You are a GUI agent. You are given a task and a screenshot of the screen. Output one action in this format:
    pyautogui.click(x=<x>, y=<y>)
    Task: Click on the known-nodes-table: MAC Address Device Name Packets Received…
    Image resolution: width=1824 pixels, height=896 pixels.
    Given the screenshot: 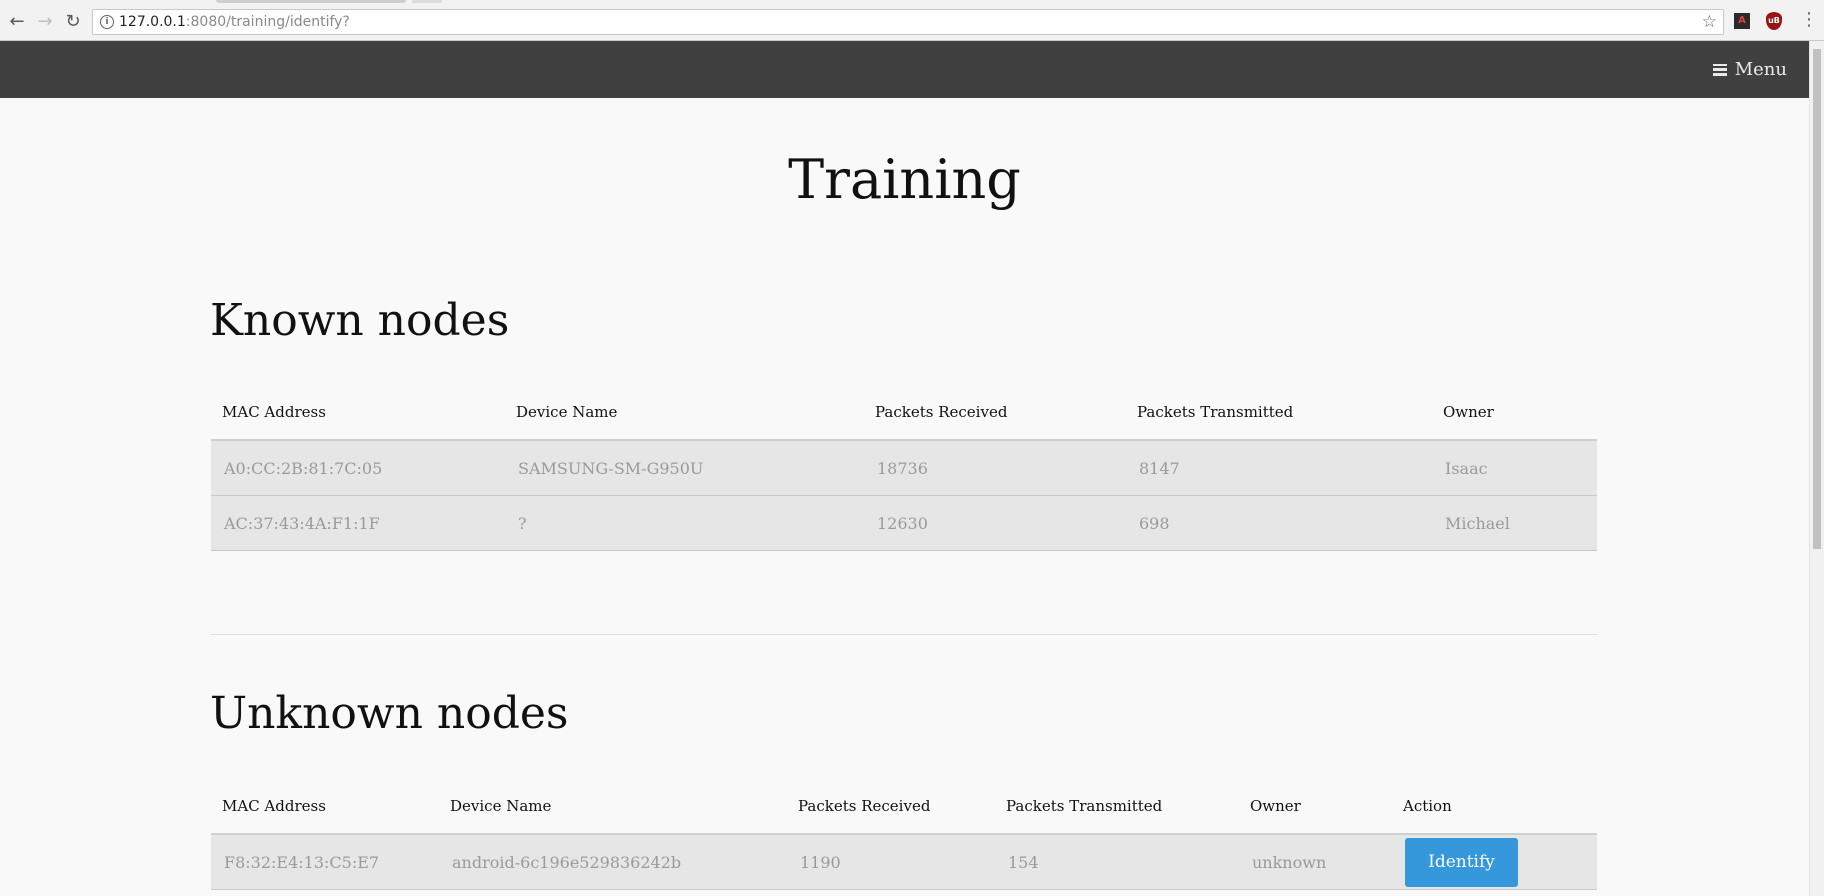 What is the action you would take?
    pyautogui.click(x=904, y=467)
    